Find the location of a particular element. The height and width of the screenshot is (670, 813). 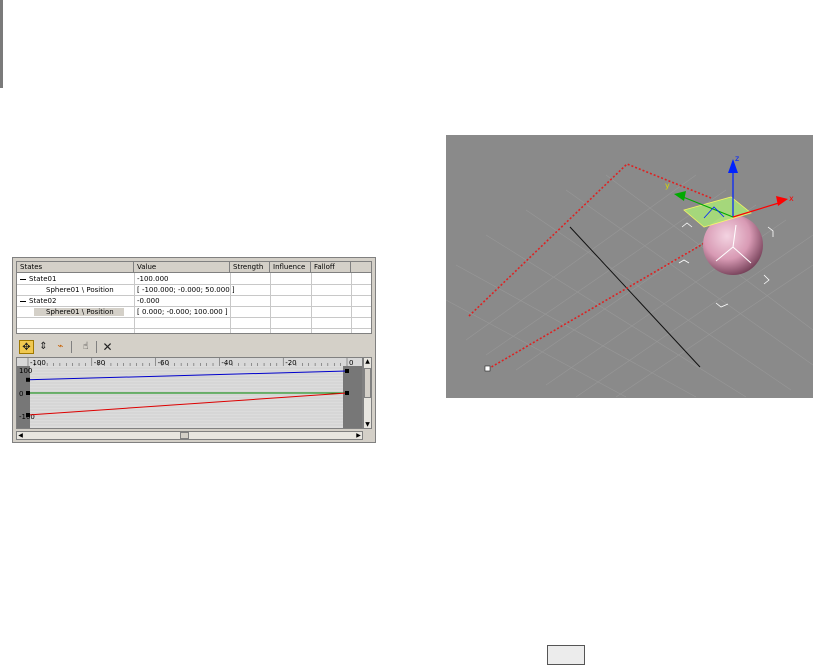

grid-header: States Value Strength Influence Falloff is located at coordinates (194, 267).